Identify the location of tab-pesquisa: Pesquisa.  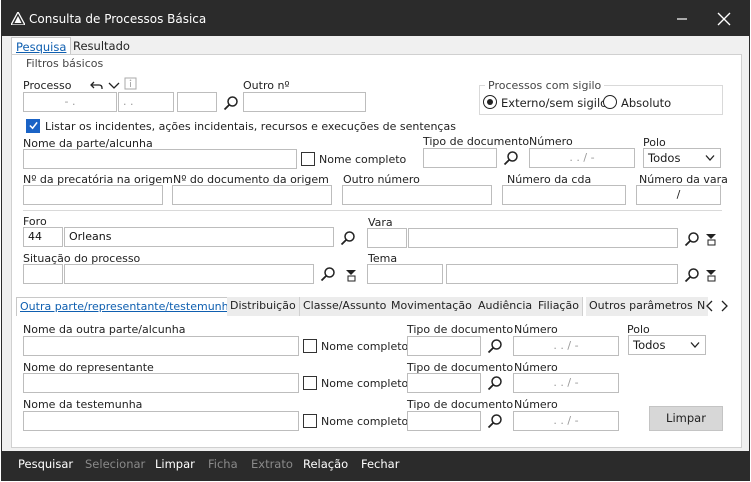
(41, 46).